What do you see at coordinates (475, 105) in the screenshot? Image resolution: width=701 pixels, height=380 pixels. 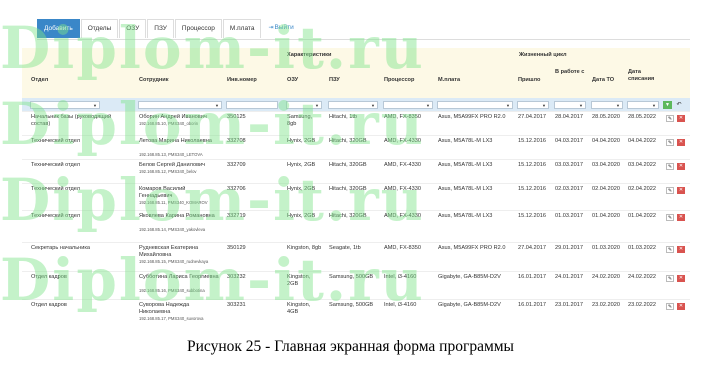 I see `filter-motherboard-select: ▼` at bounding box center [475, 105].